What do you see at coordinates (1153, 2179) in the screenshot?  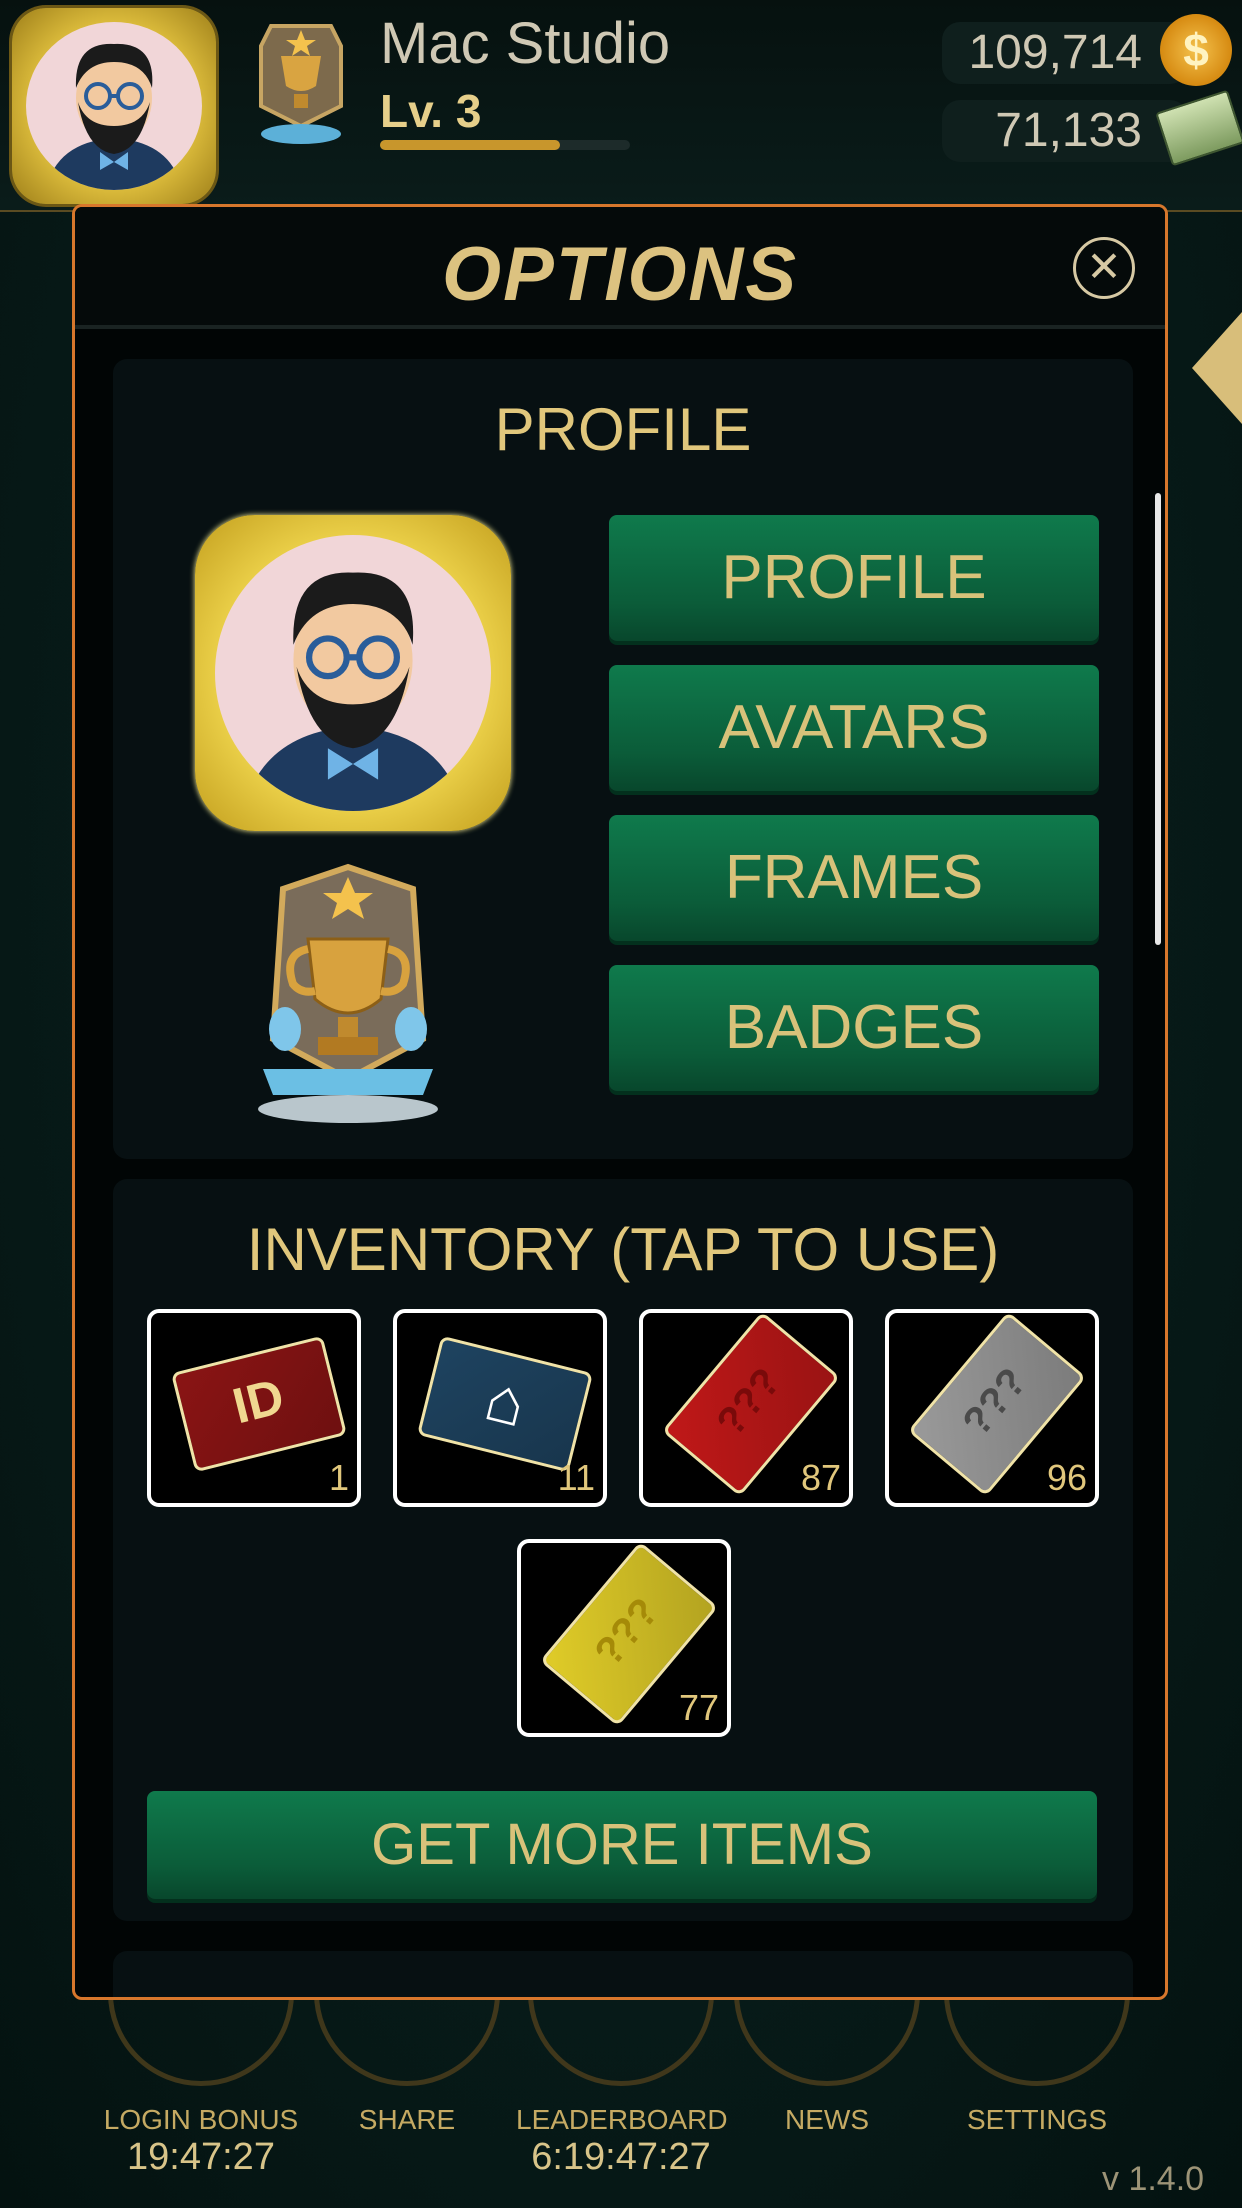 I see `version-label: v 1.4.0` at bounding box center [1153, 2179].